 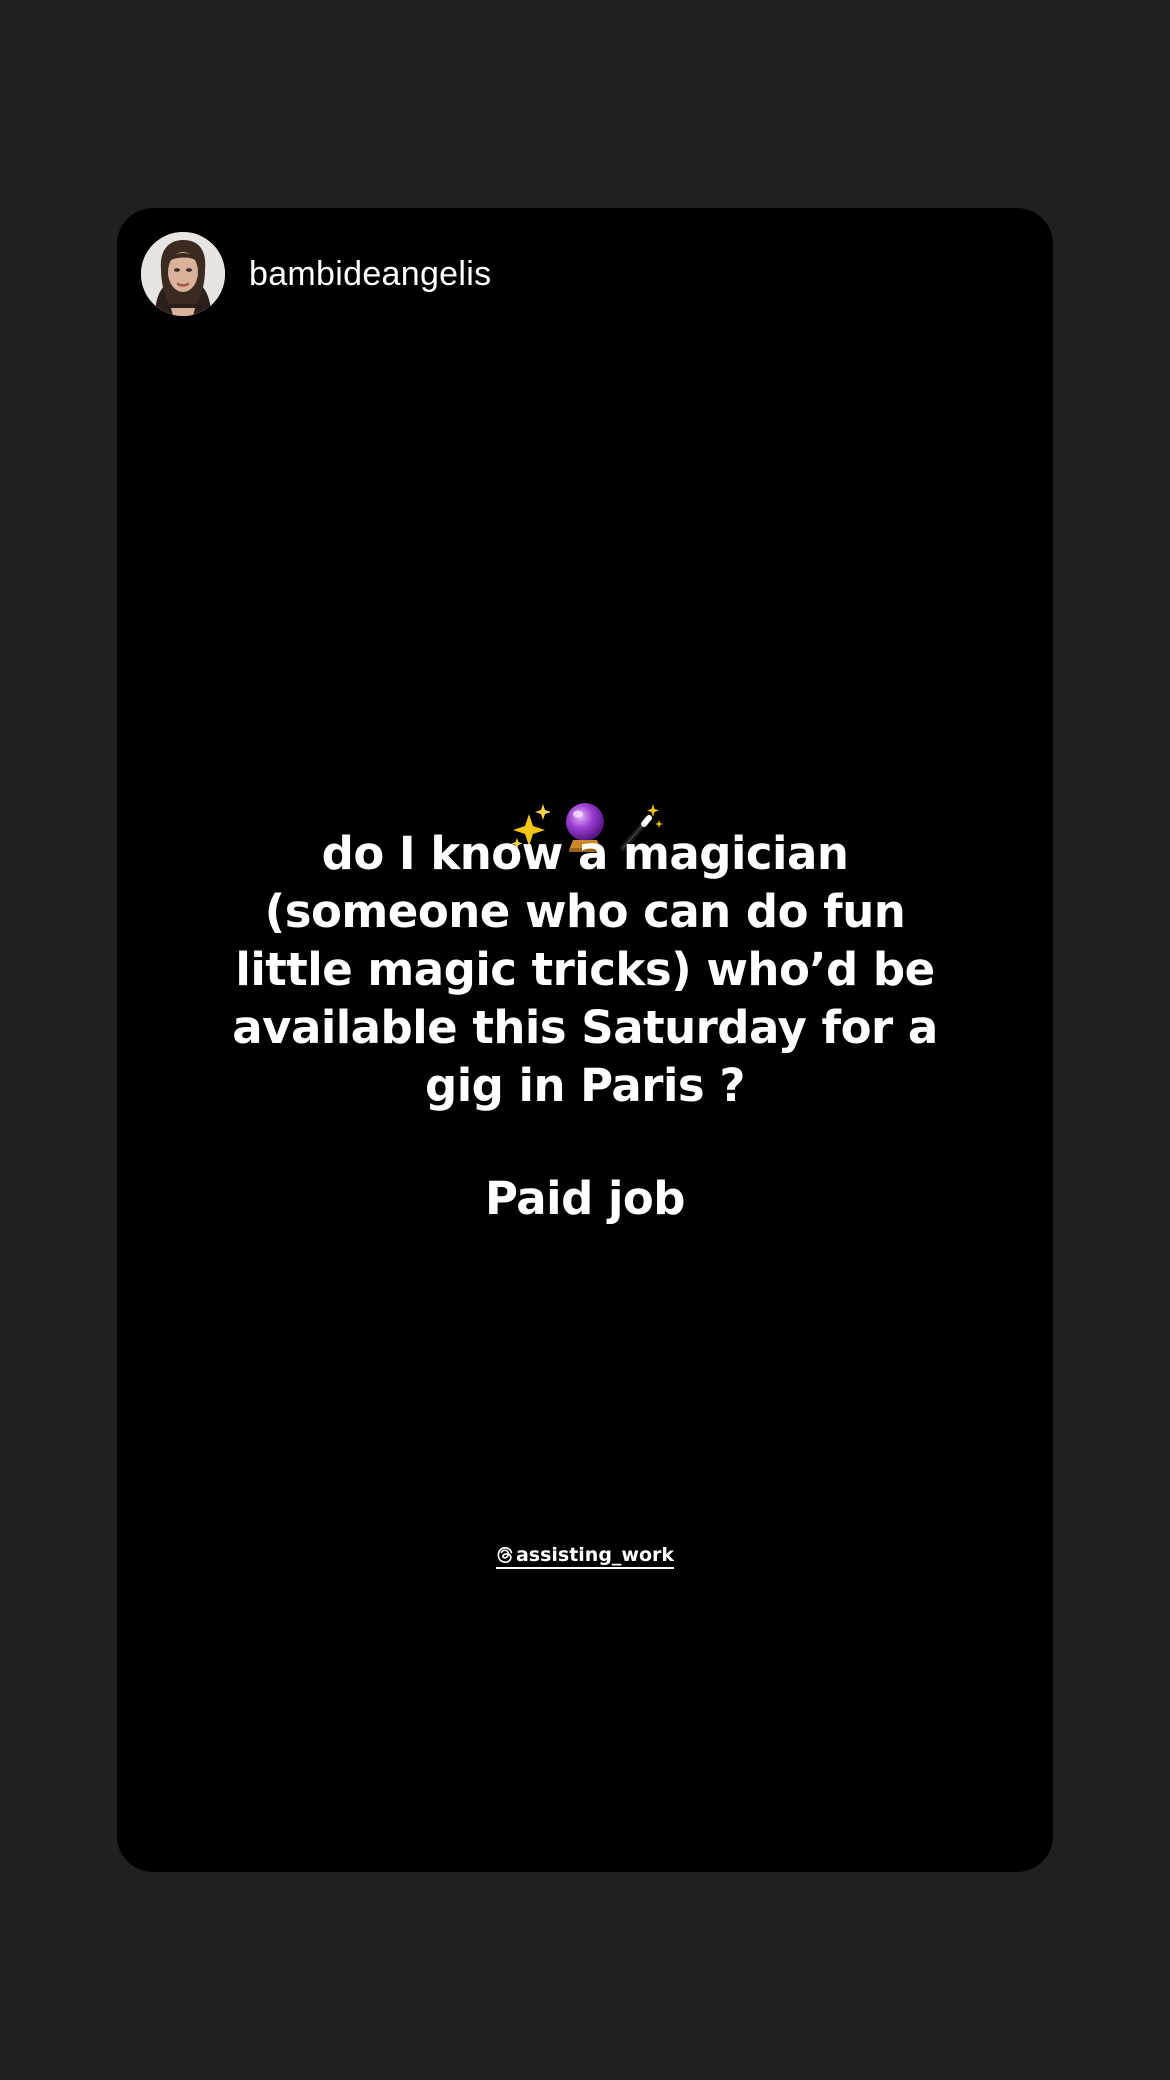 What do you see at coordinates (505, 1555) in the screenshot?
I see `threads-icon` at bounding box center [505, 1555].